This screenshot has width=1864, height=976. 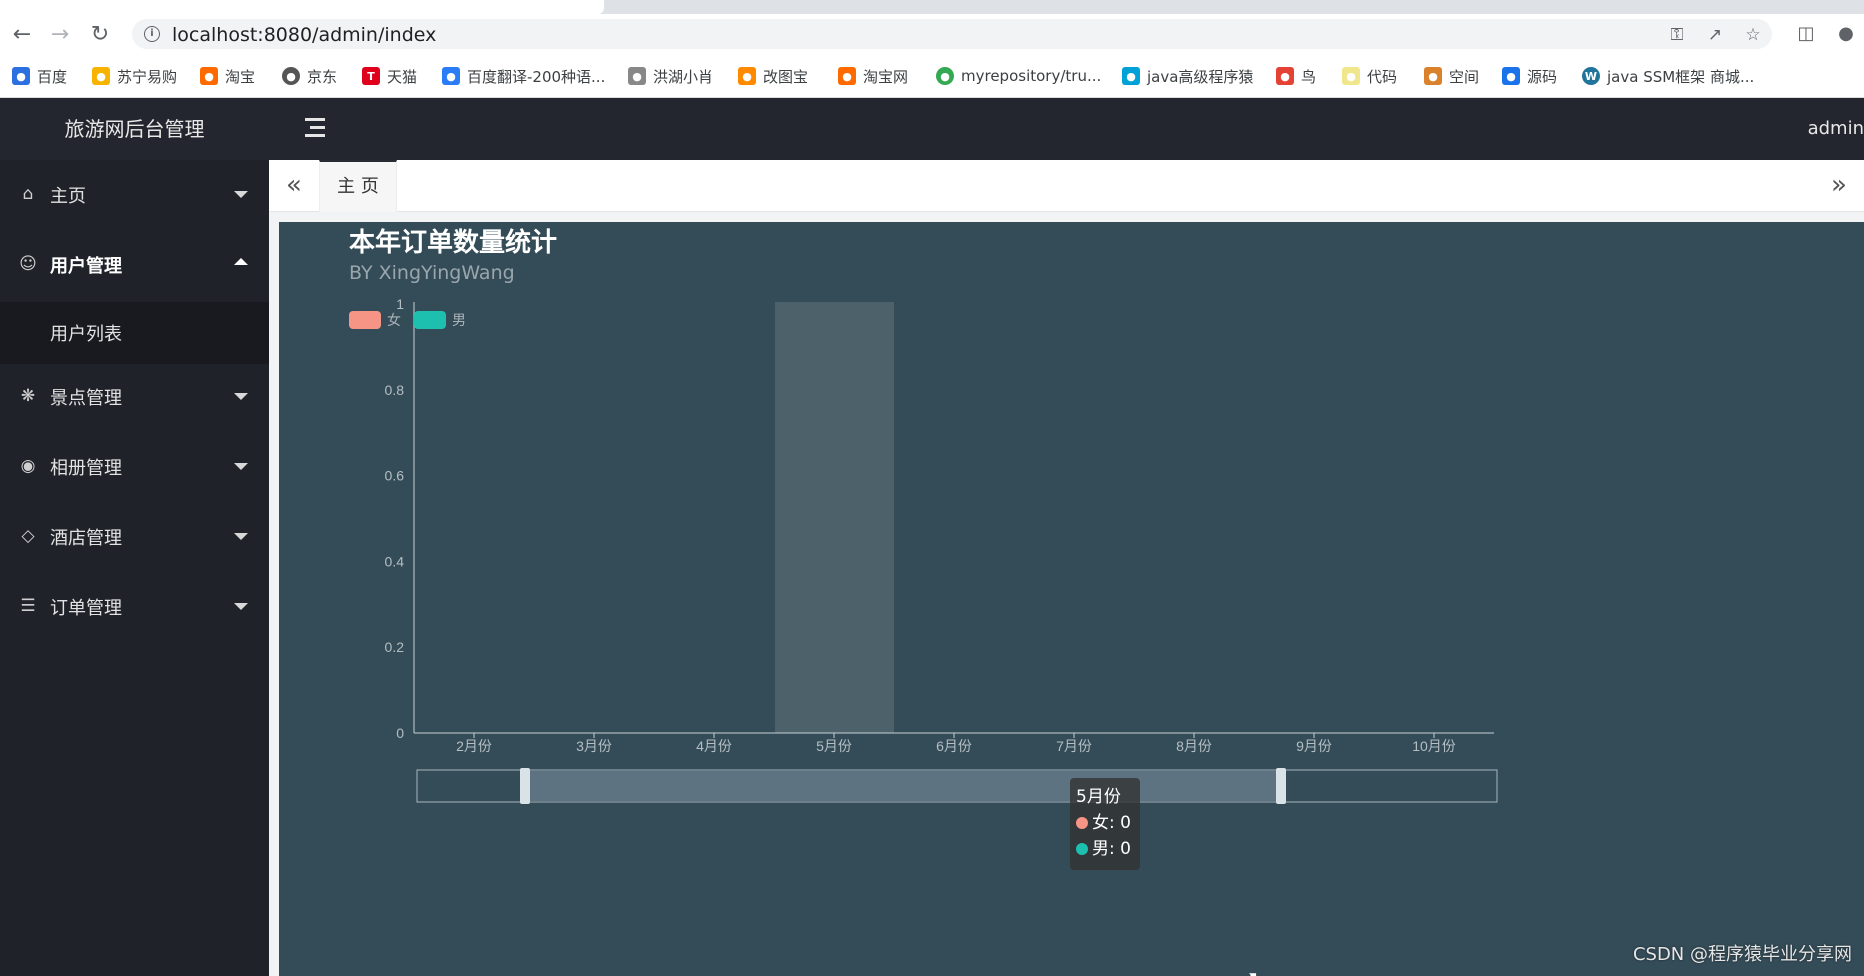 I want to click on bookmark-item: ● 空间, so click(x=1451, y=76).